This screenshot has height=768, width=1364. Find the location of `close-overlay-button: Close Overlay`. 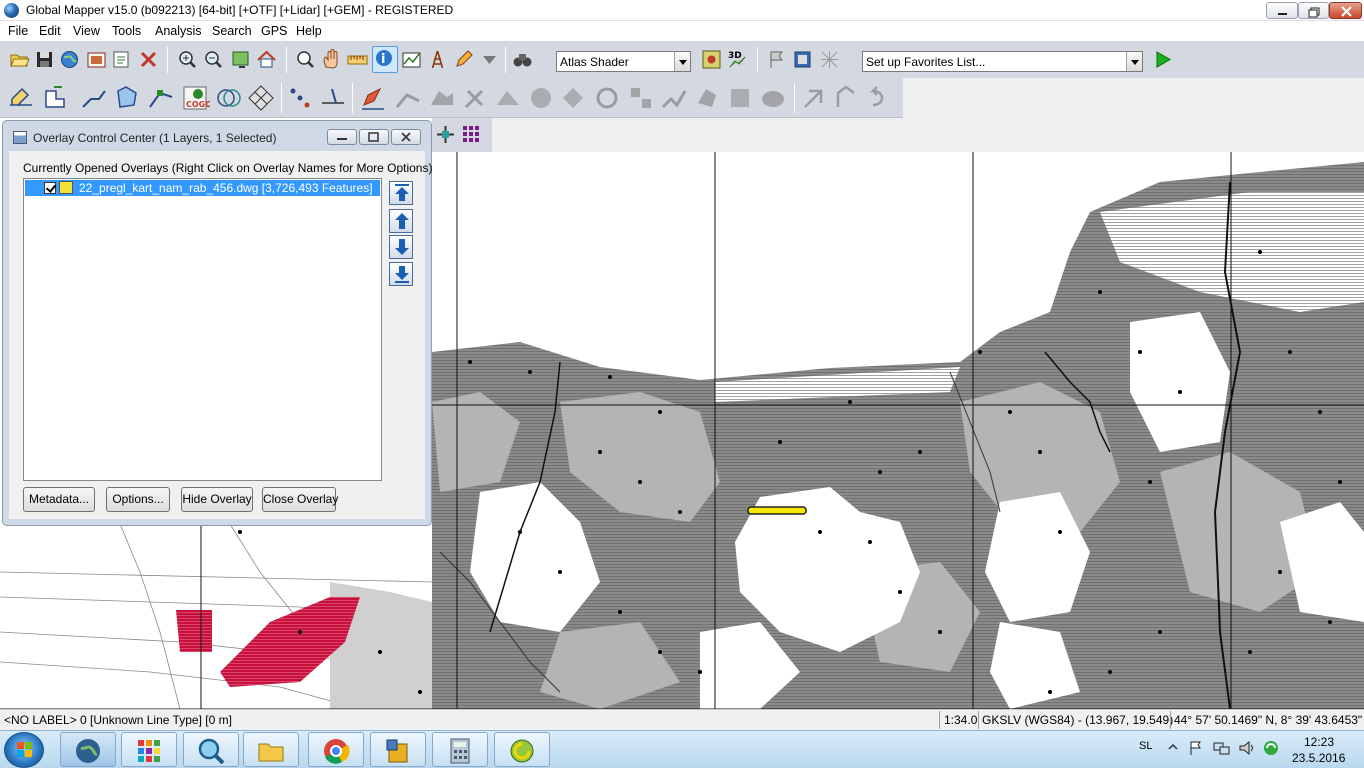

close-overlay-button: Close Overlay is located at coordinates (300, 499).